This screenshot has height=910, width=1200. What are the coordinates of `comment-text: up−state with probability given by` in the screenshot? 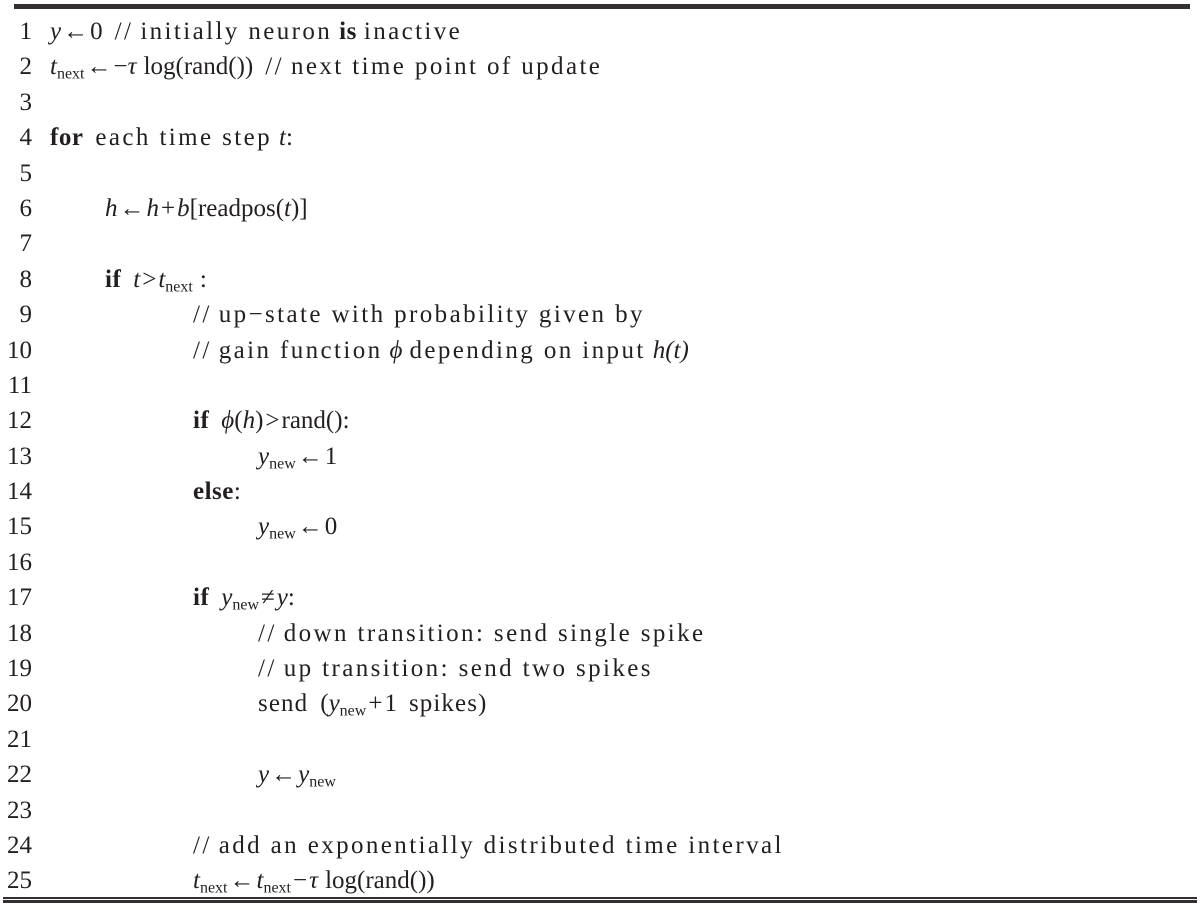 It's located at (431, 315).